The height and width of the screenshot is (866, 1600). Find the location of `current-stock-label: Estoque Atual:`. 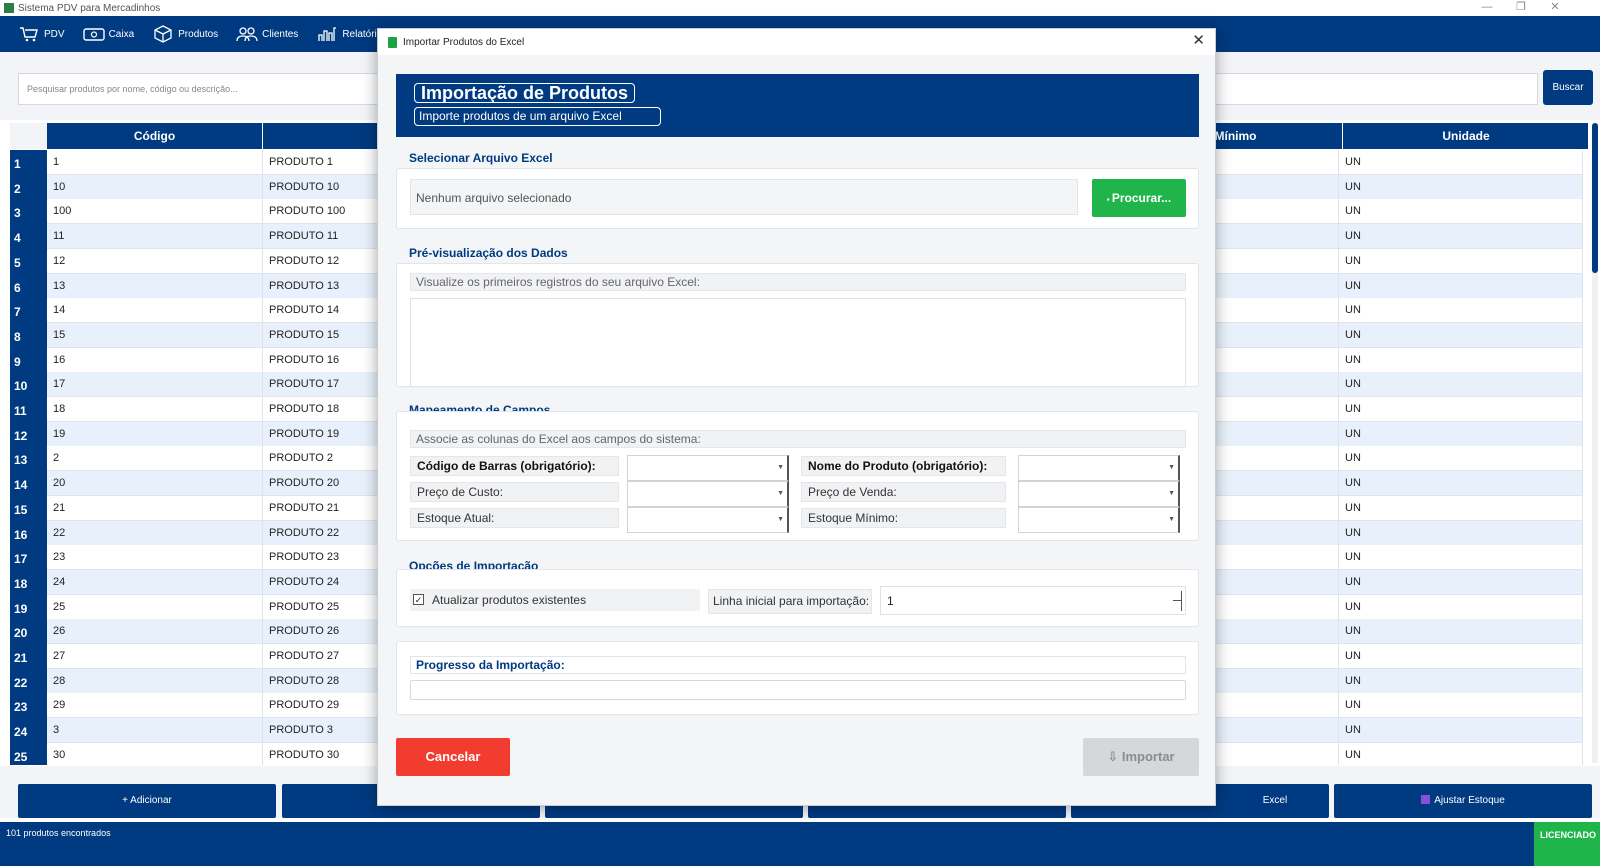

current-stock-label: Estoque Atual: is located at coordinates (514, 518).